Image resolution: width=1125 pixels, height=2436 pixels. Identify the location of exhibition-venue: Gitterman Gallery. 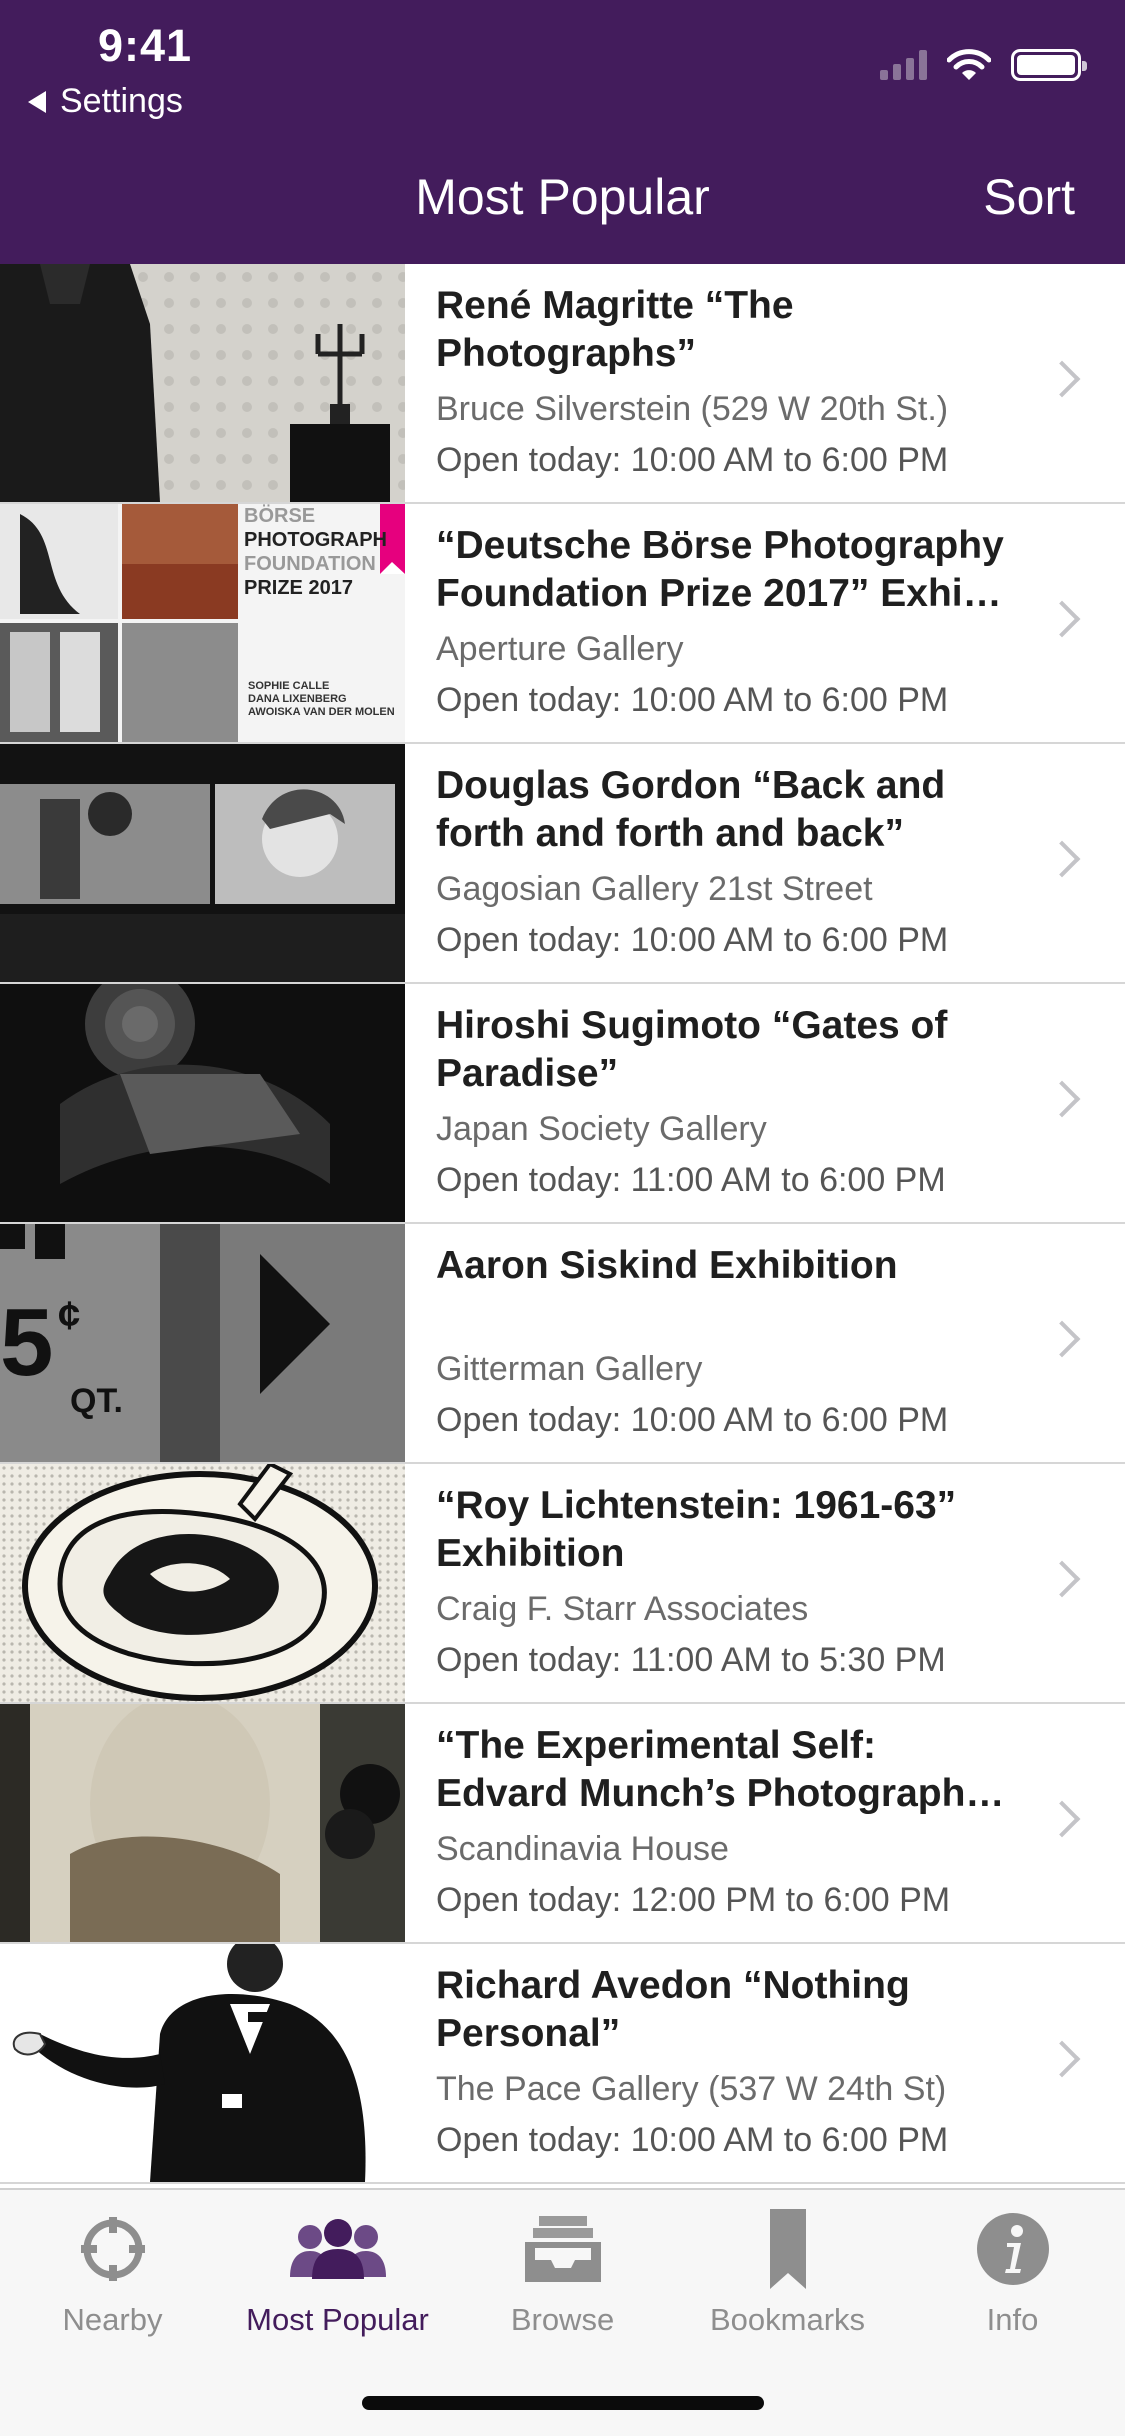
(569, 1369).